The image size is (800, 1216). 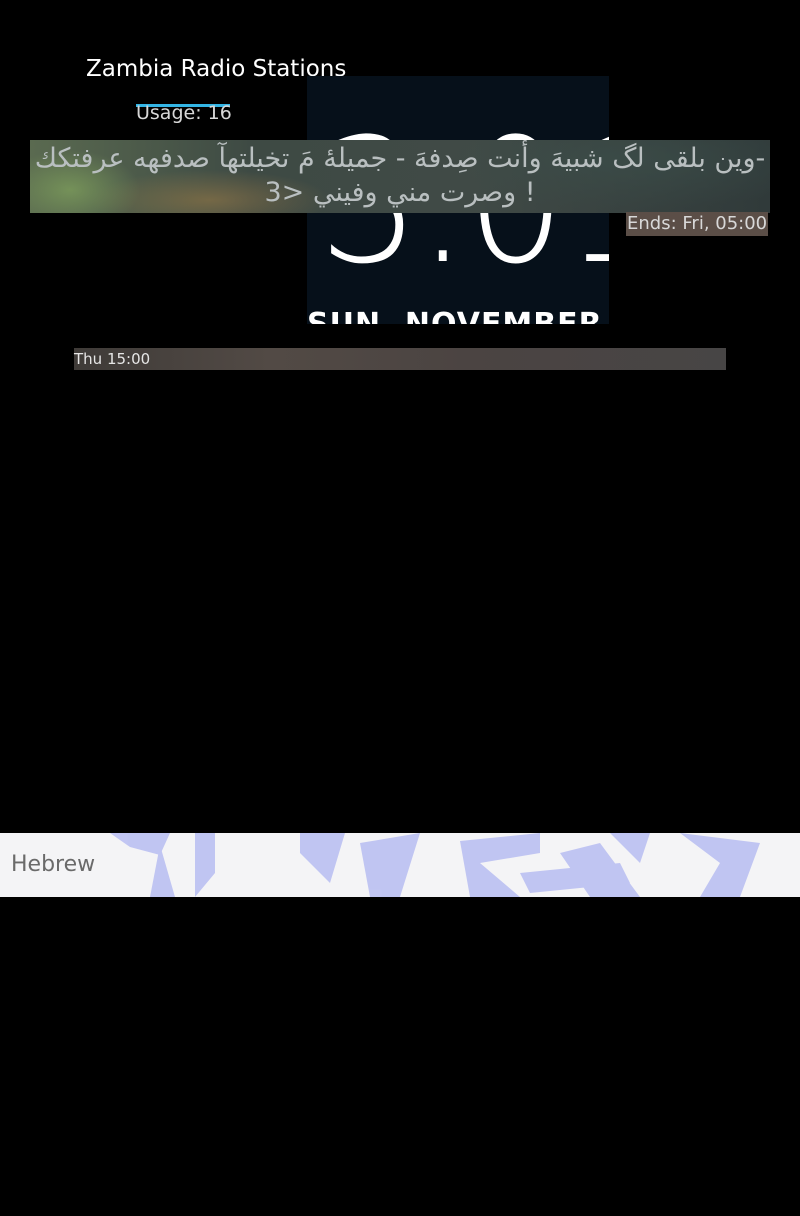 I want to click on clock-date: SUN, NOVEMBER 10, so click(x=458, y=317).